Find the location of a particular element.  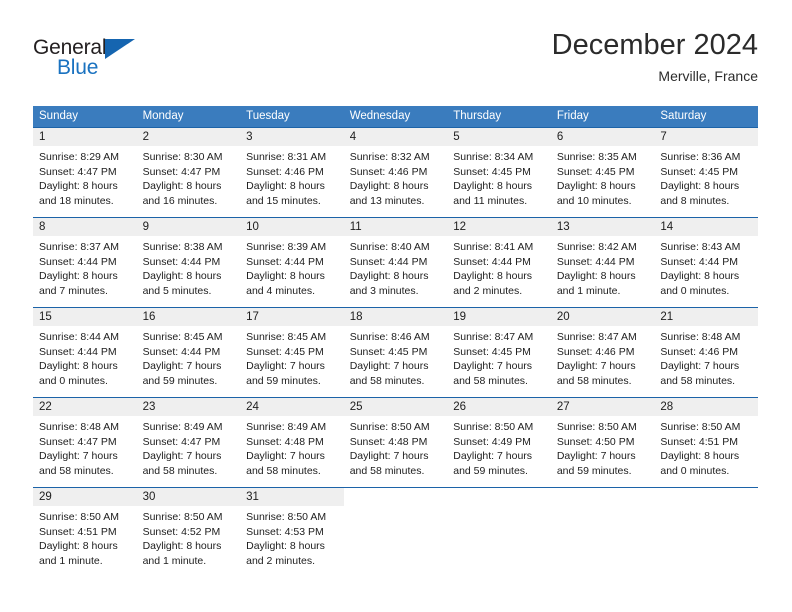

daylight-duration-line2: and 1 minute. is located at coordinates (588, 290).